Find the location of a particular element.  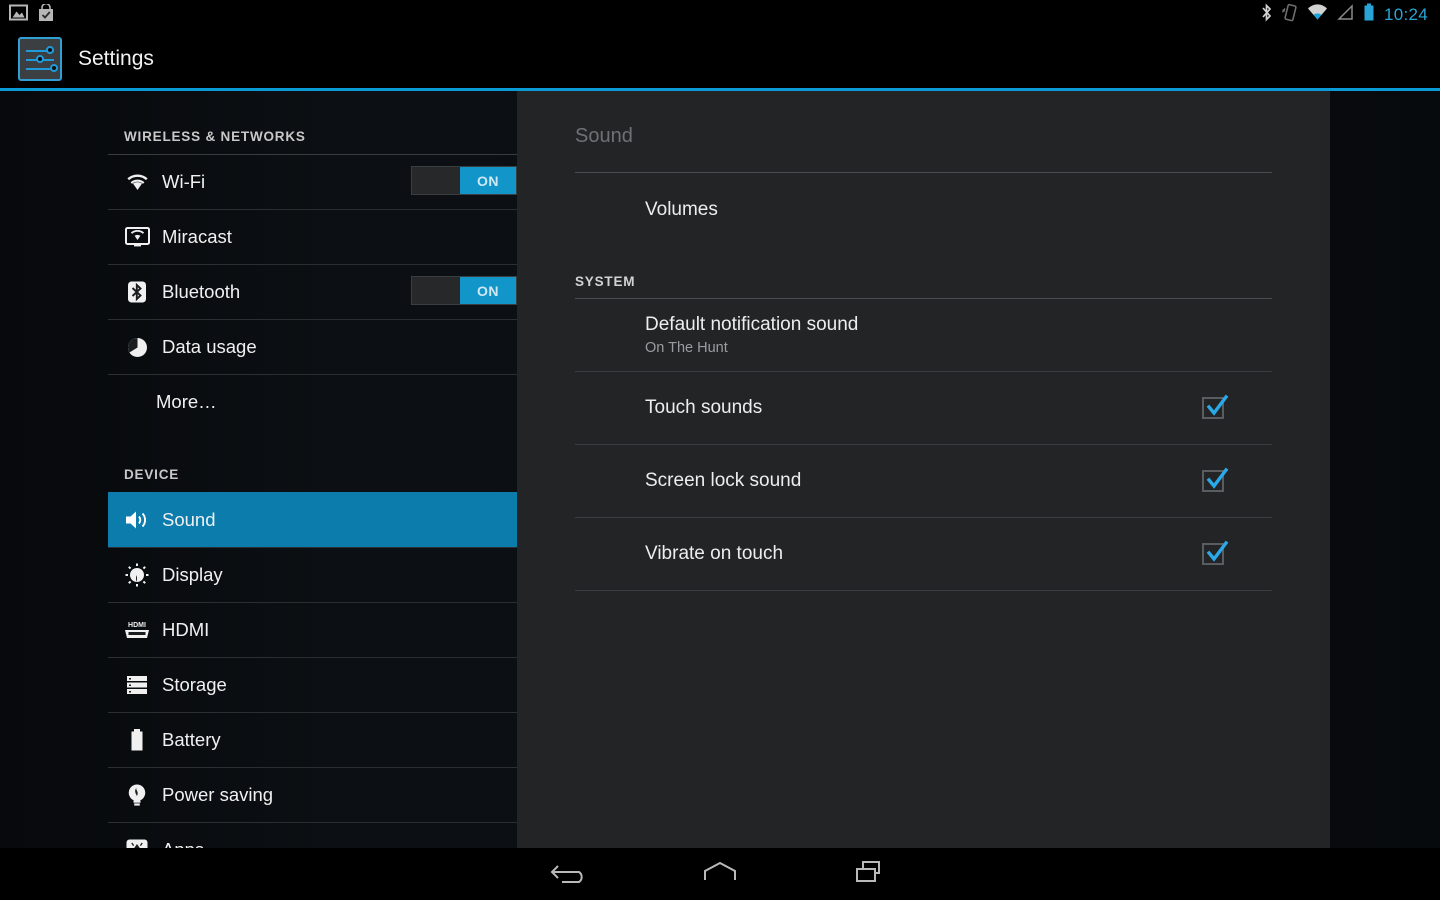

wifi-toggle: ON is located at coordinates (464, 180).